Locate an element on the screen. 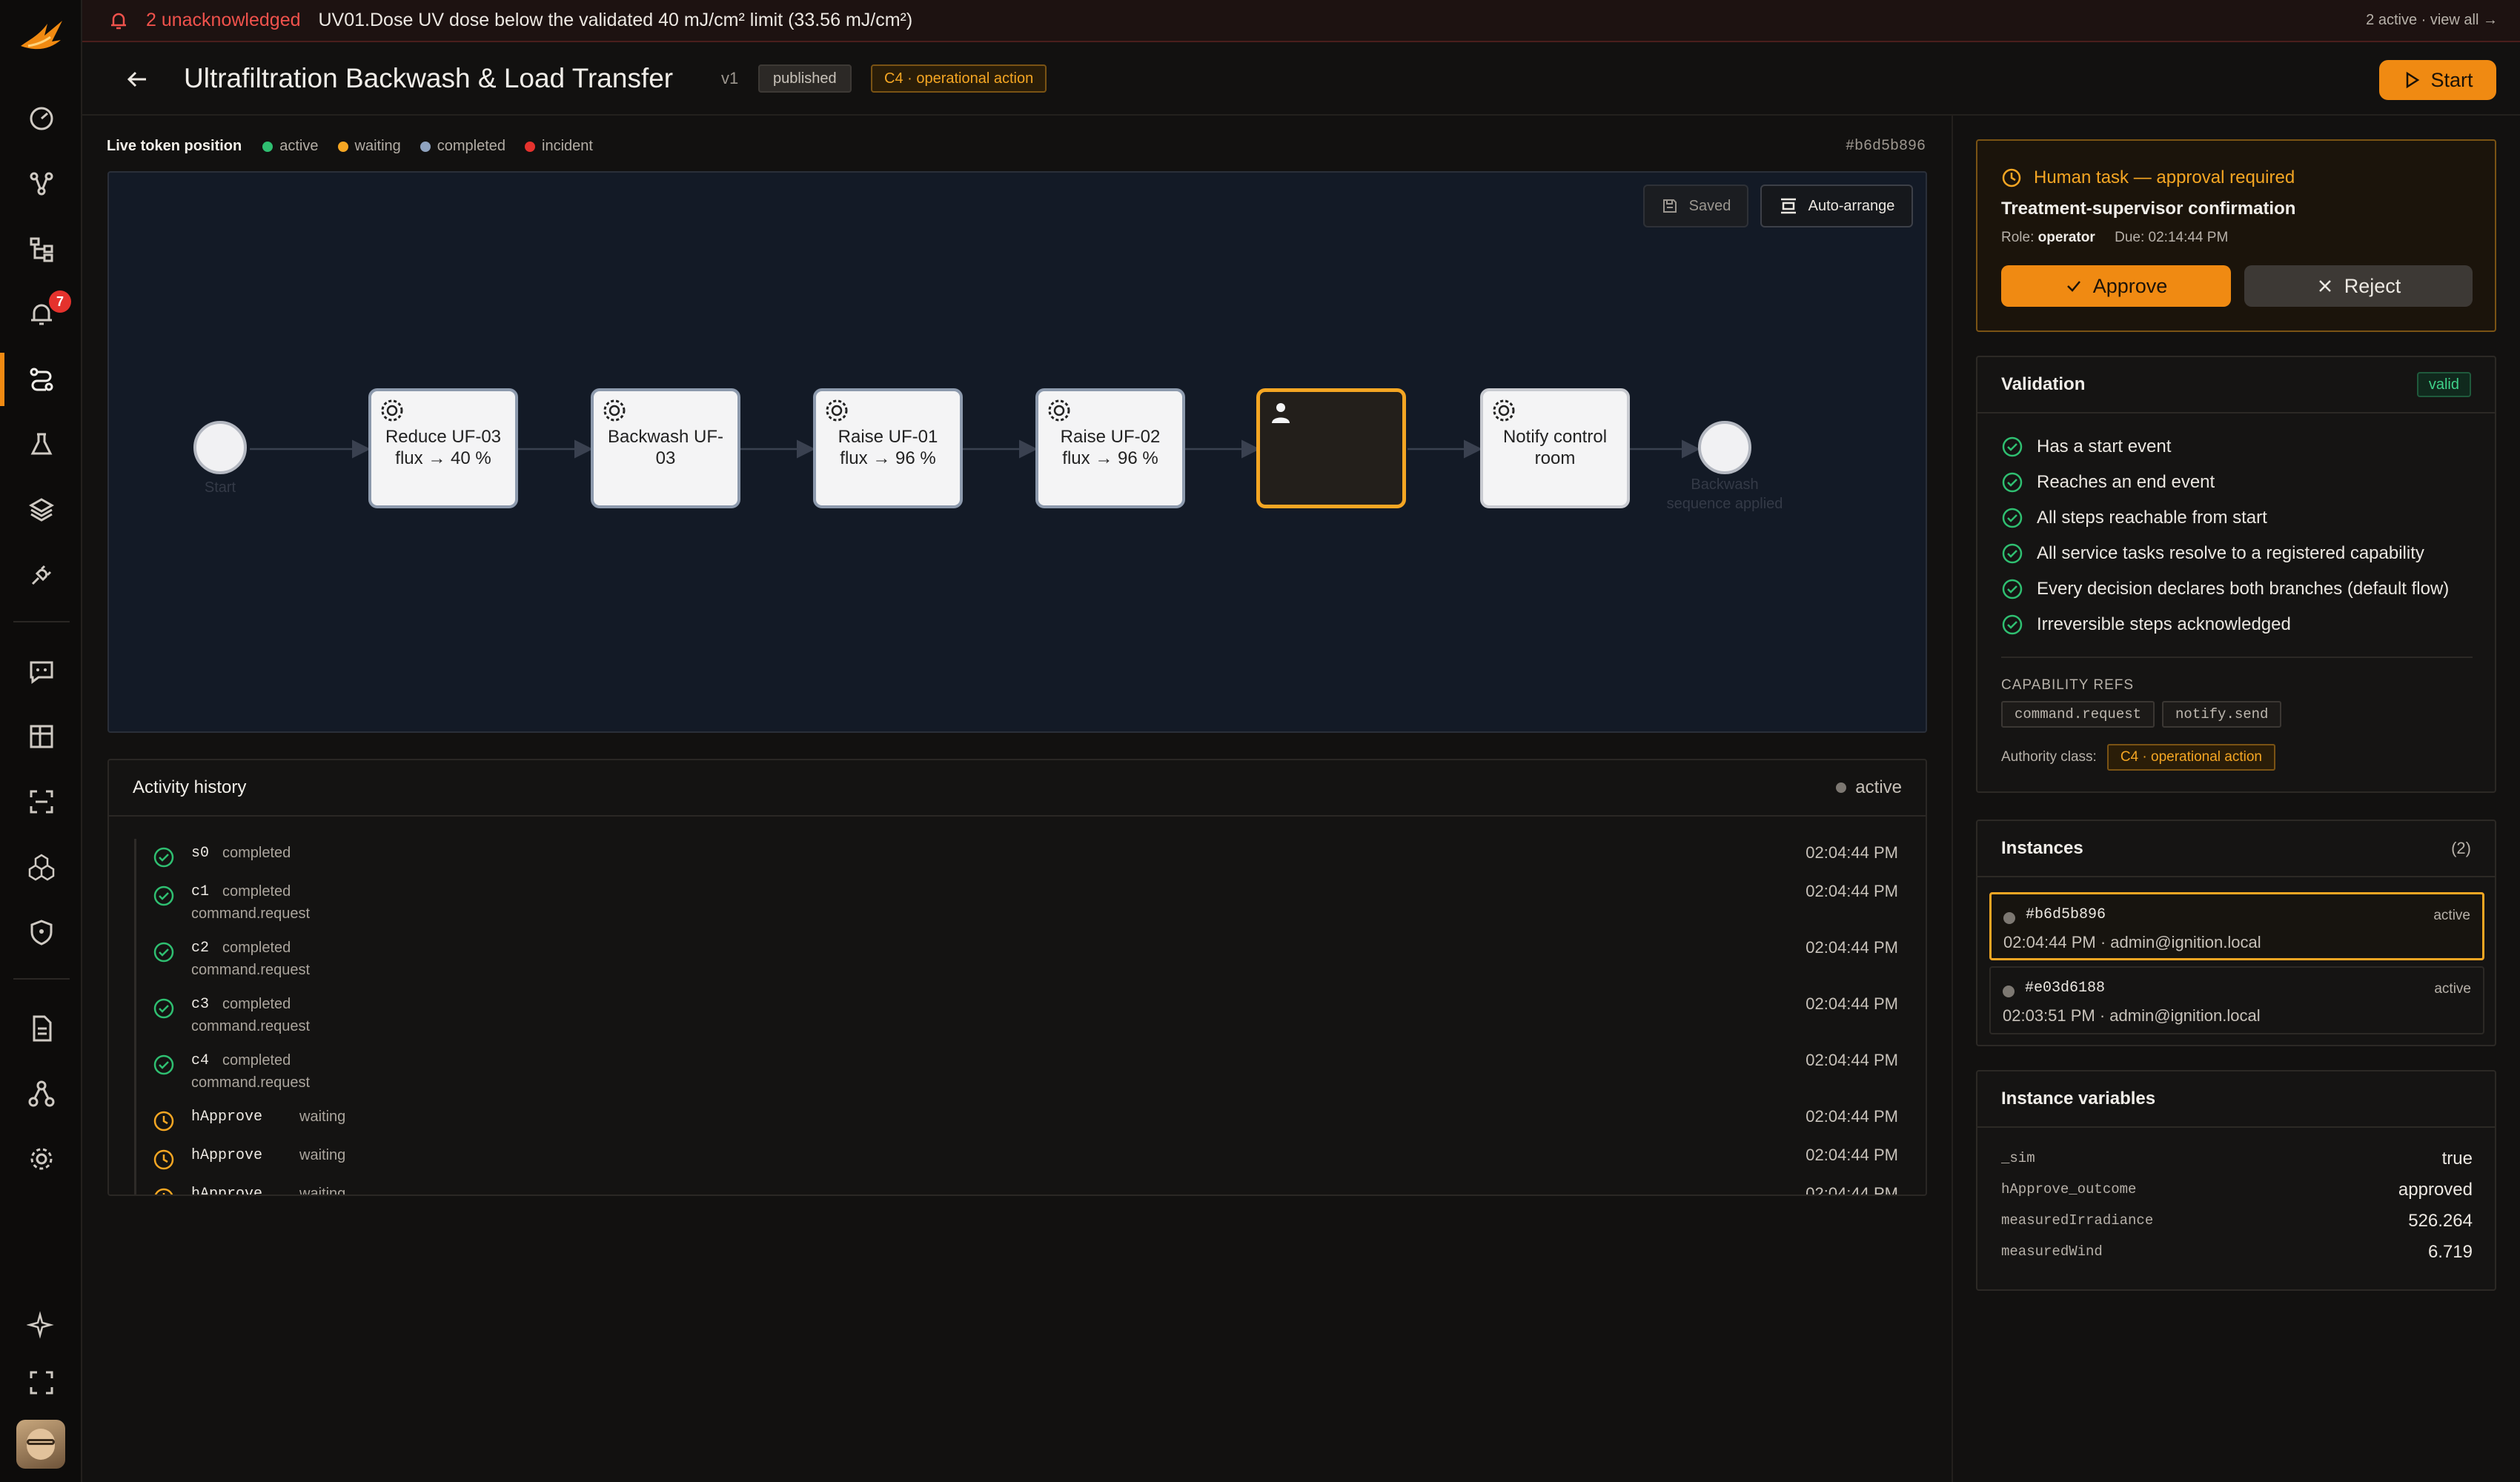  avatar is located at coordinates (41, 1445).